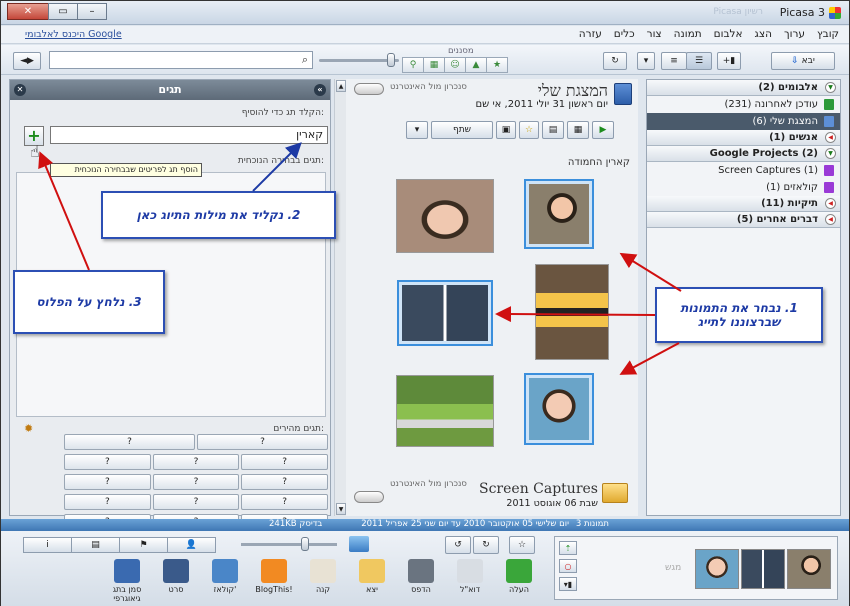 This screenshot has height=606, width=850. I want to click on list-view-button: ≡, so click(674, 61).